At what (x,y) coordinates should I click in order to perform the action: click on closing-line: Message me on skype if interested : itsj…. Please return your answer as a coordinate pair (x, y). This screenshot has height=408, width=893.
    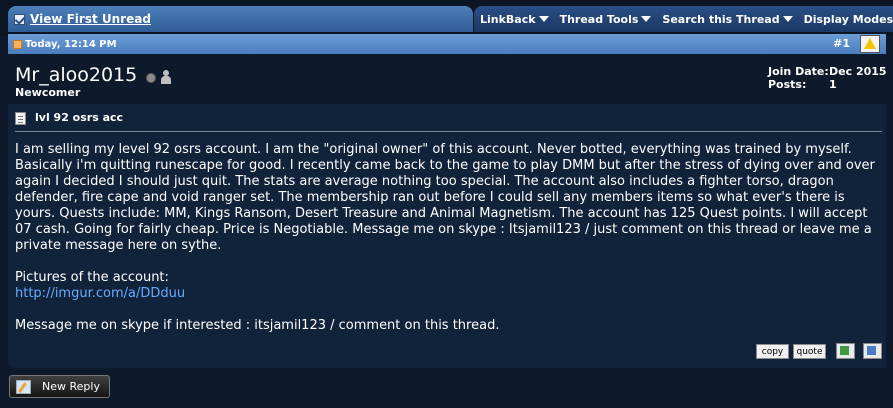
    Looking at the image, I should click on (257, 325).